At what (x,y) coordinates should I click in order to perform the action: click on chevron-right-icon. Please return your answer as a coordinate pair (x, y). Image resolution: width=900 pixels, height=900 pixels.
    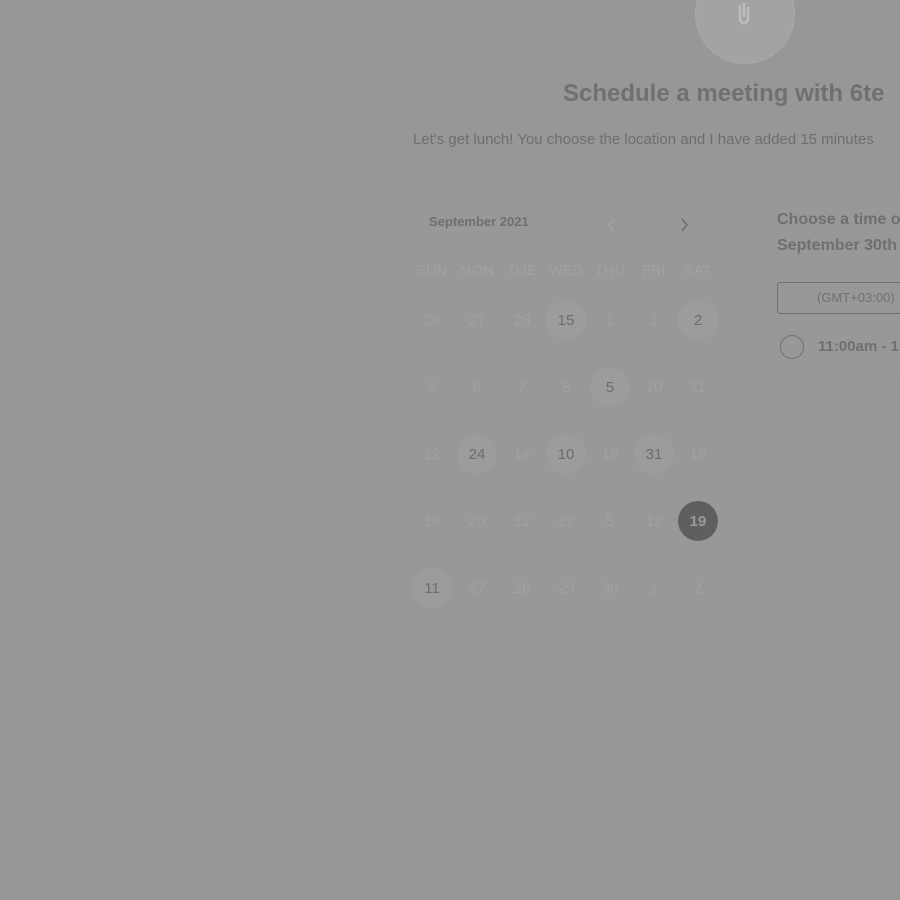
    Looking at the image, I should click on (685, 225).